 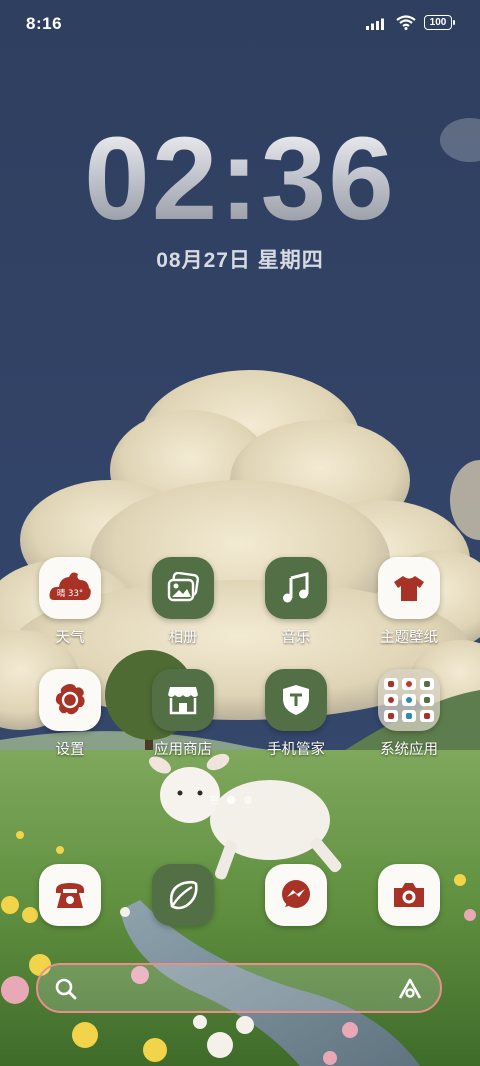 I want to click on app-settings: 设置, so click(x=70, y=714).